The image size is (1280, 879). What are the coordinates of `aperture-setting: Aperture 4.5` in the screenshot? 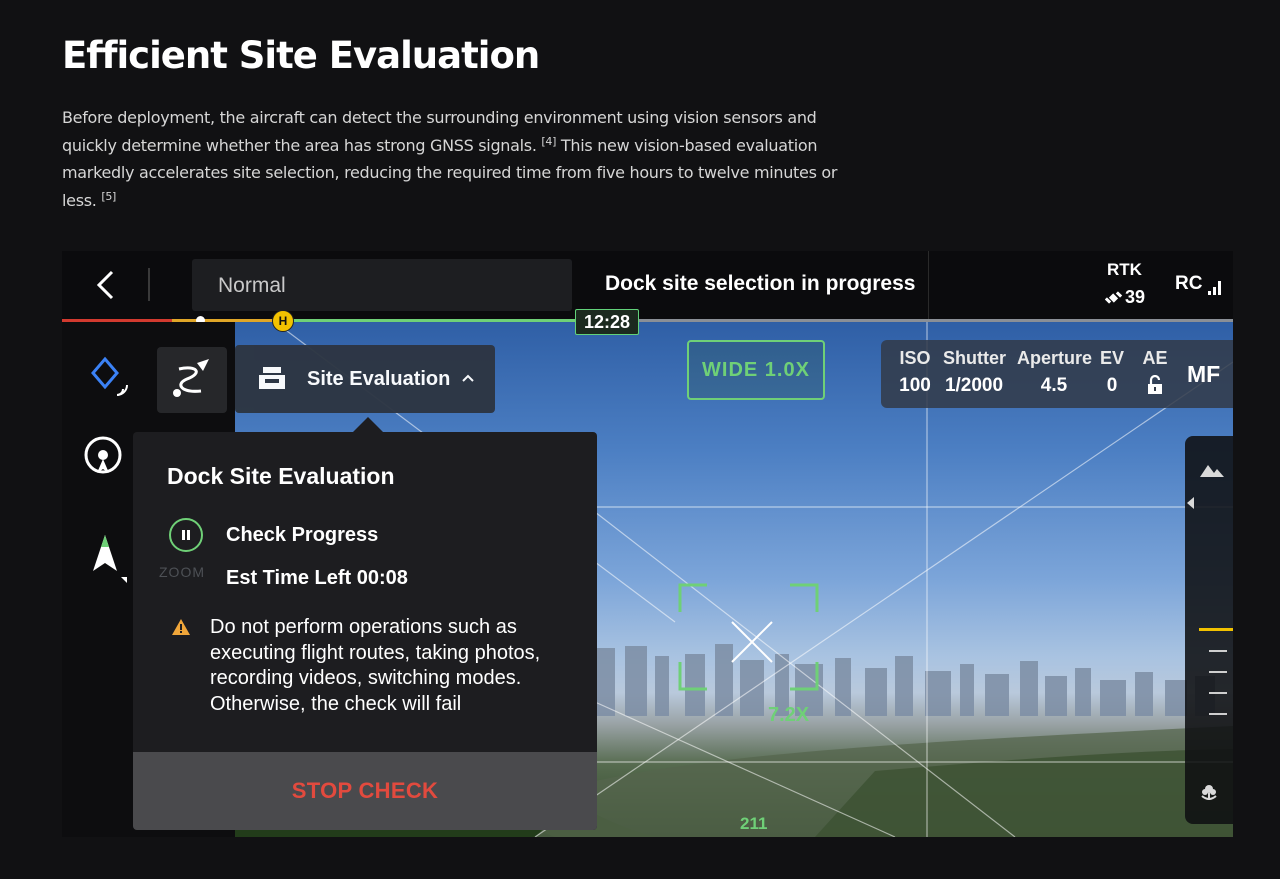 It's located at (1055, 372).